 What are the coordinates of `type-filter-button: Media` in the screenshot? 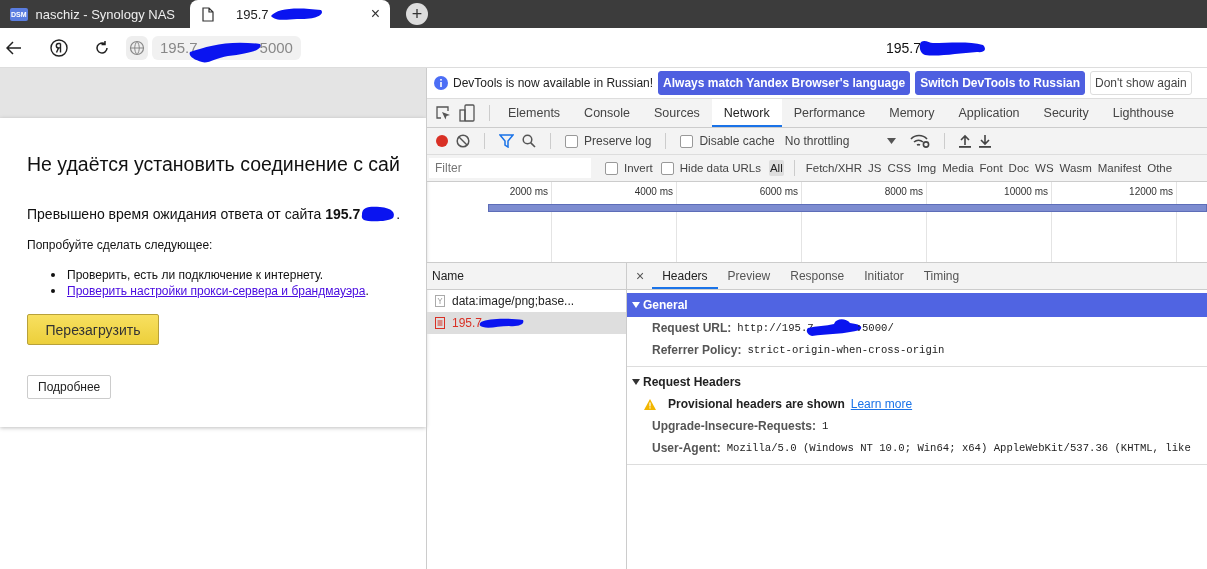 It's located at (958, 168).